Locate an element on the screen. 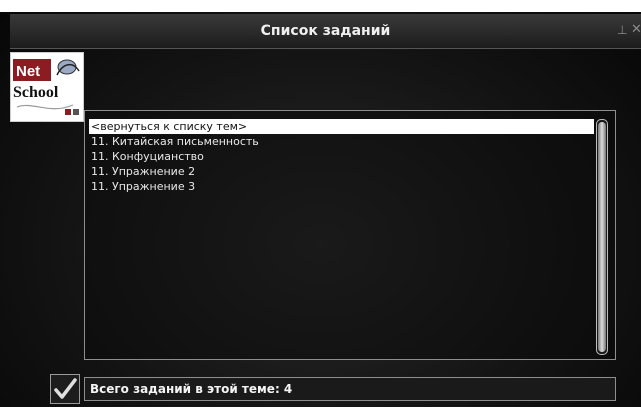  logo-text-net: Net is located at coordinates (28, 71).